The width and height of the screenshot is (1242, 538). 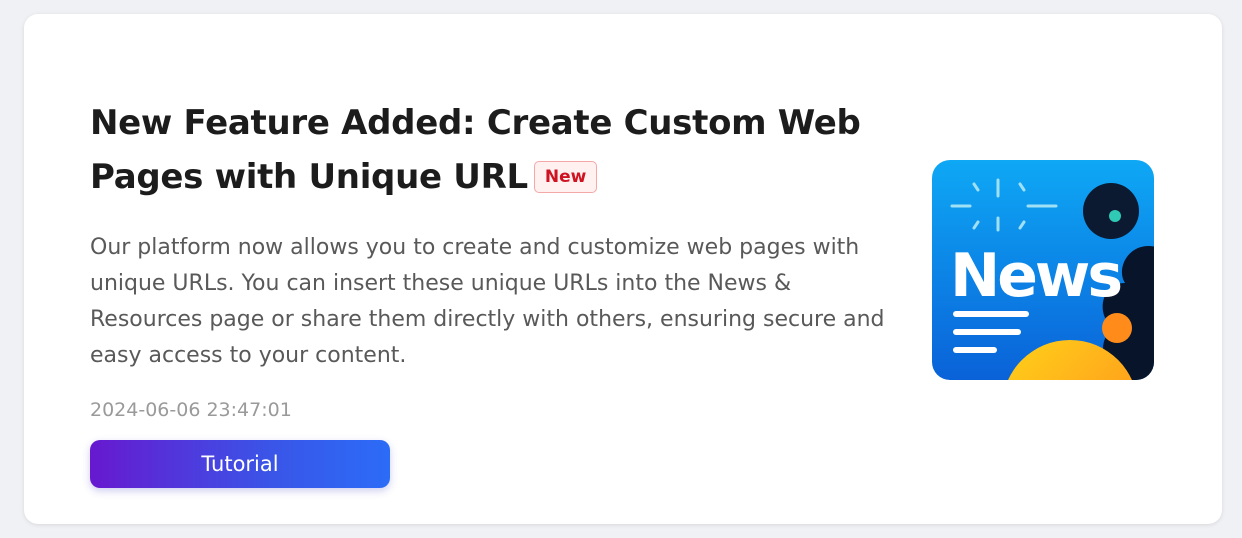 I want to click on news-illustration-icon: News, so click(x=1043, y=270).